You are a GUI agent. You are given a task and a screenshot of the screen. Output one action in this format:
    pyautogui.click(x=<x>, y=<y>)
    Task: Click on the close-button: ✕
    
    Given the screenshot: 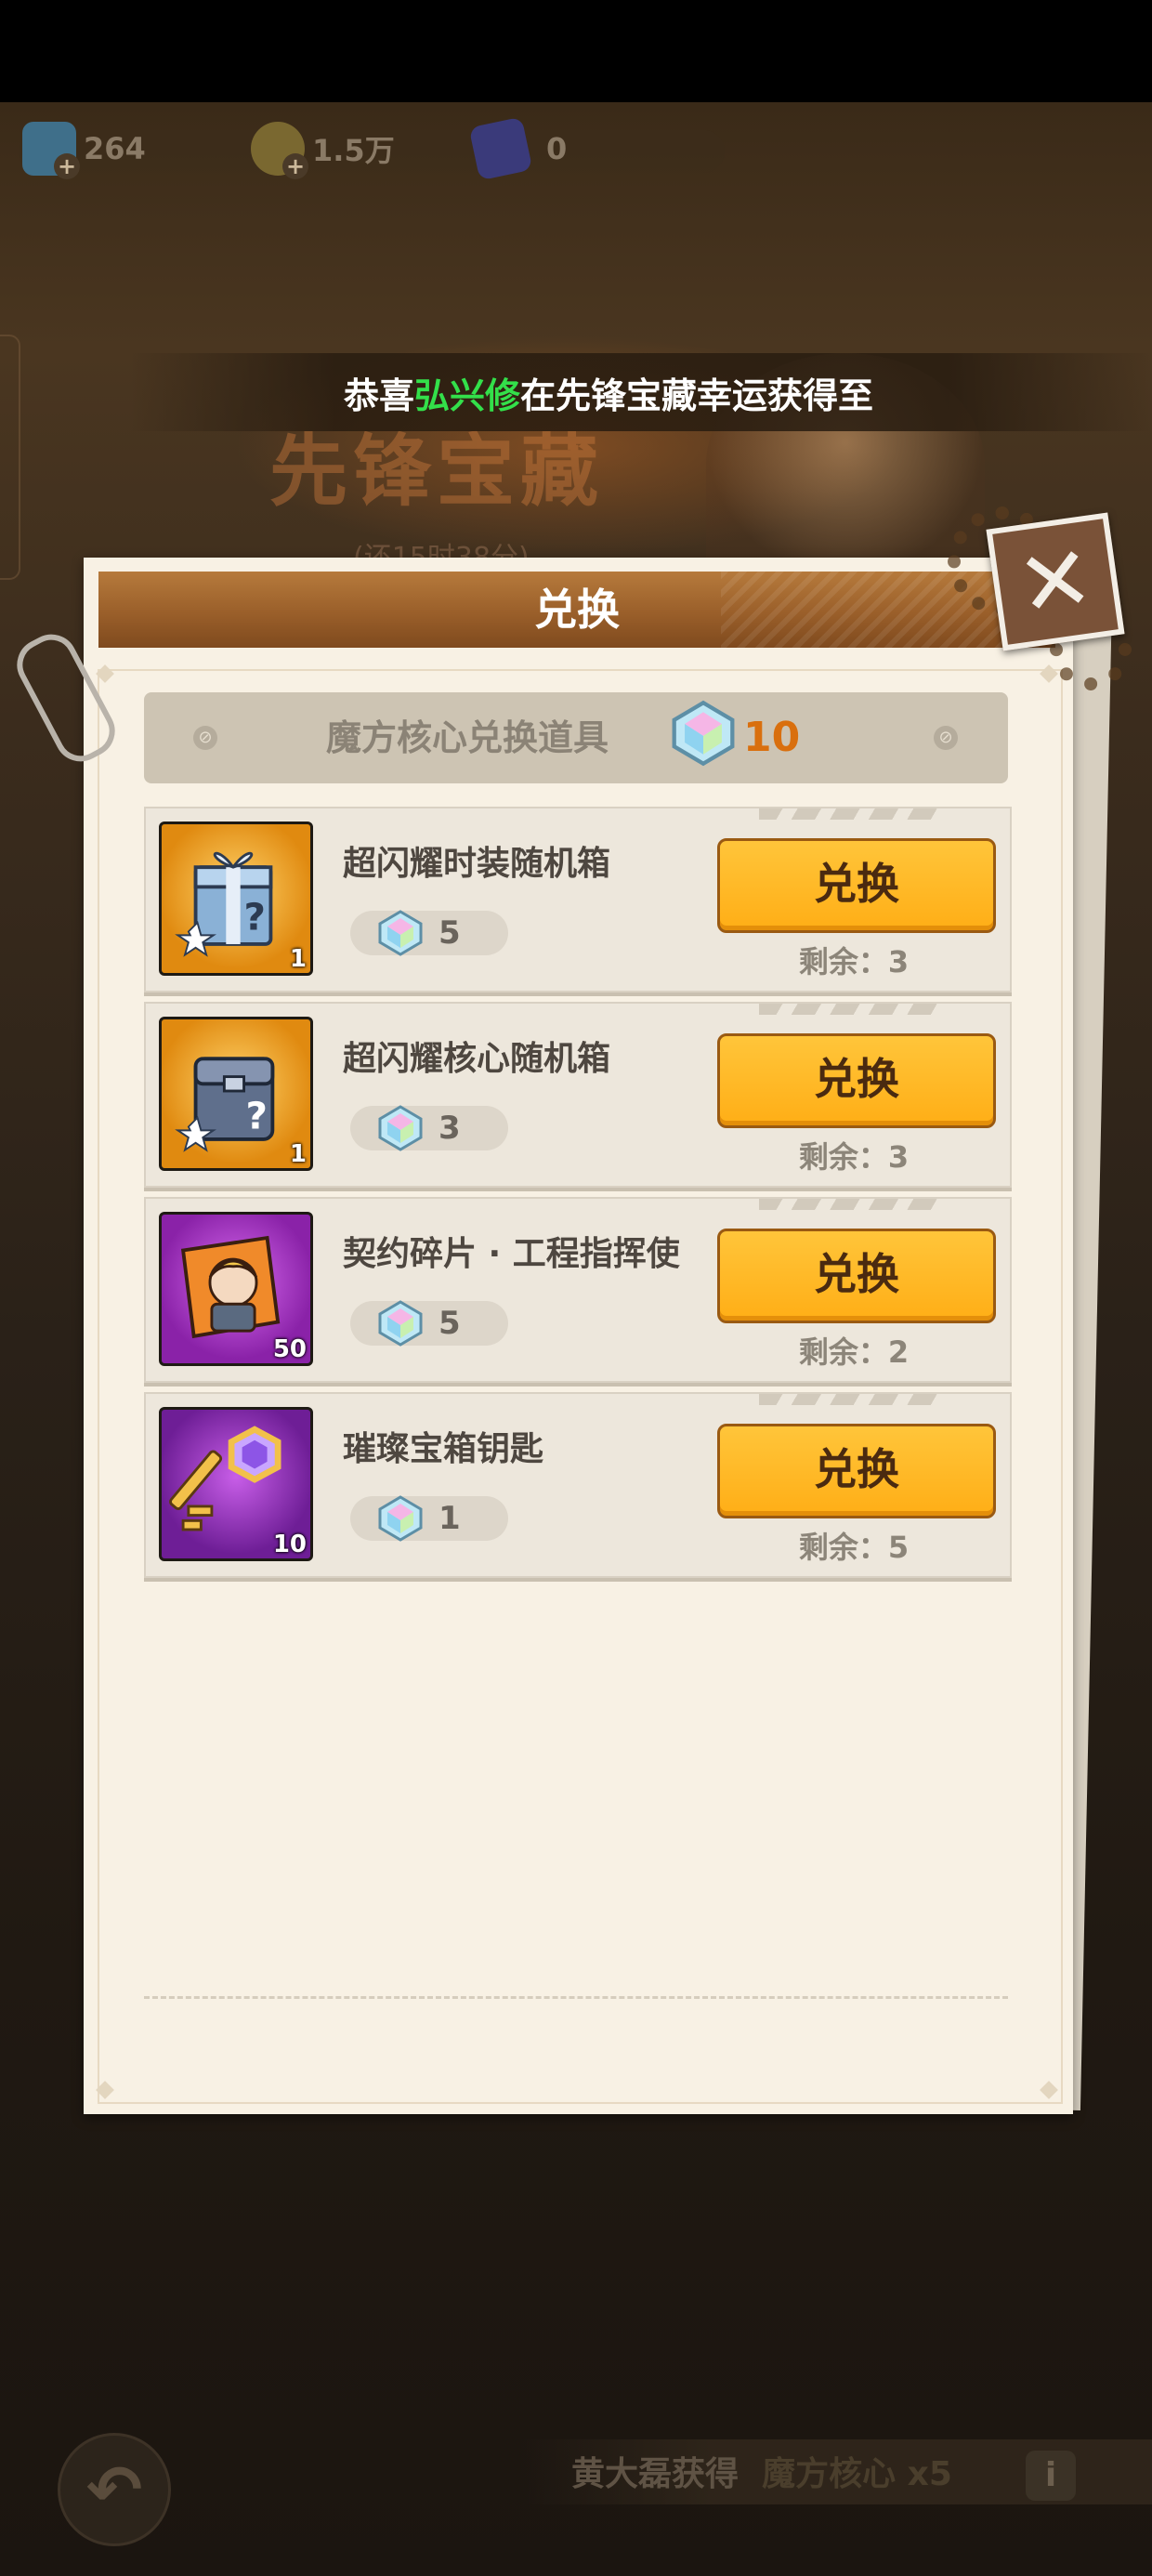 What is the action you would take?
    pyautogui.click(x=1055, y=581)
    